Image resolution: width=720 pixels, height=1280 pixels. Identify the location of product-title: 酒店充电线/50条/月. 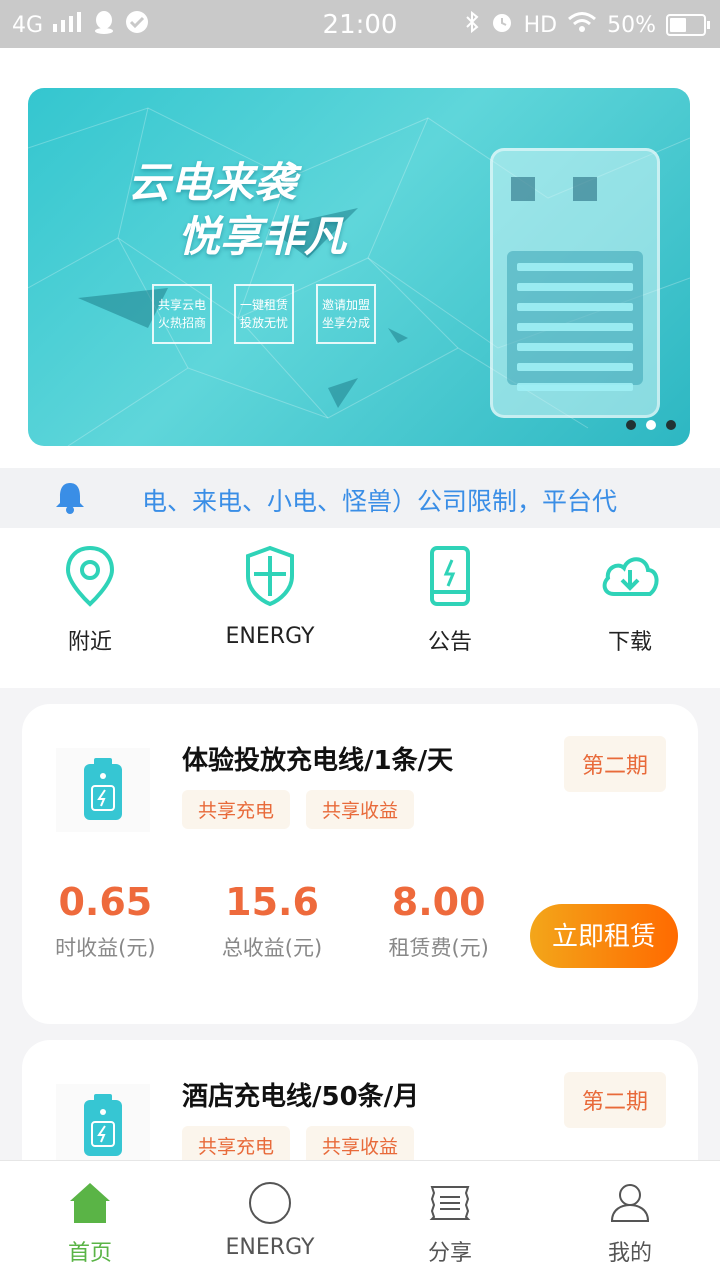
(301, 1097).